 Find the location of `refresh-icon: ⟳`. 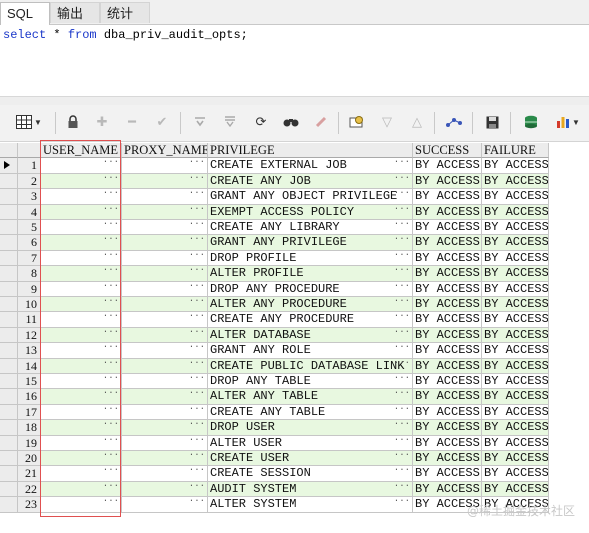

refresh-icon: ⟳ is located at coordinates (261, 122).